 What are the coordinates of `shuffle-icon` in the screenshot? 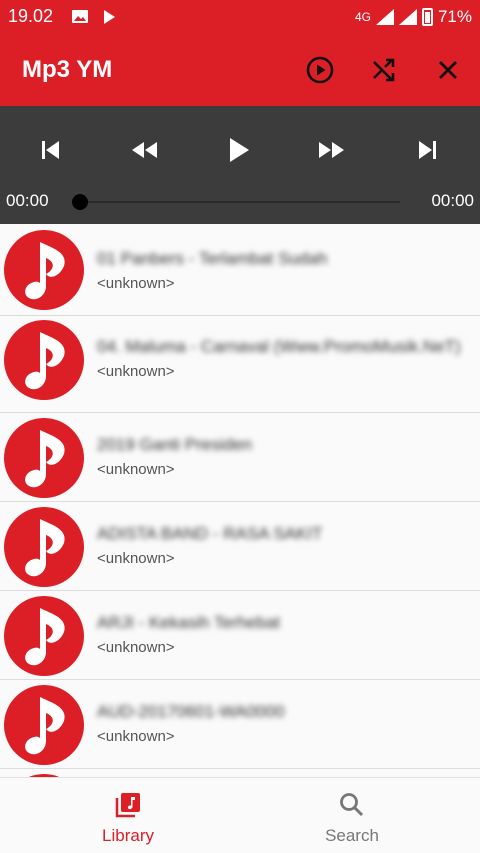 It's located at (384, 70).